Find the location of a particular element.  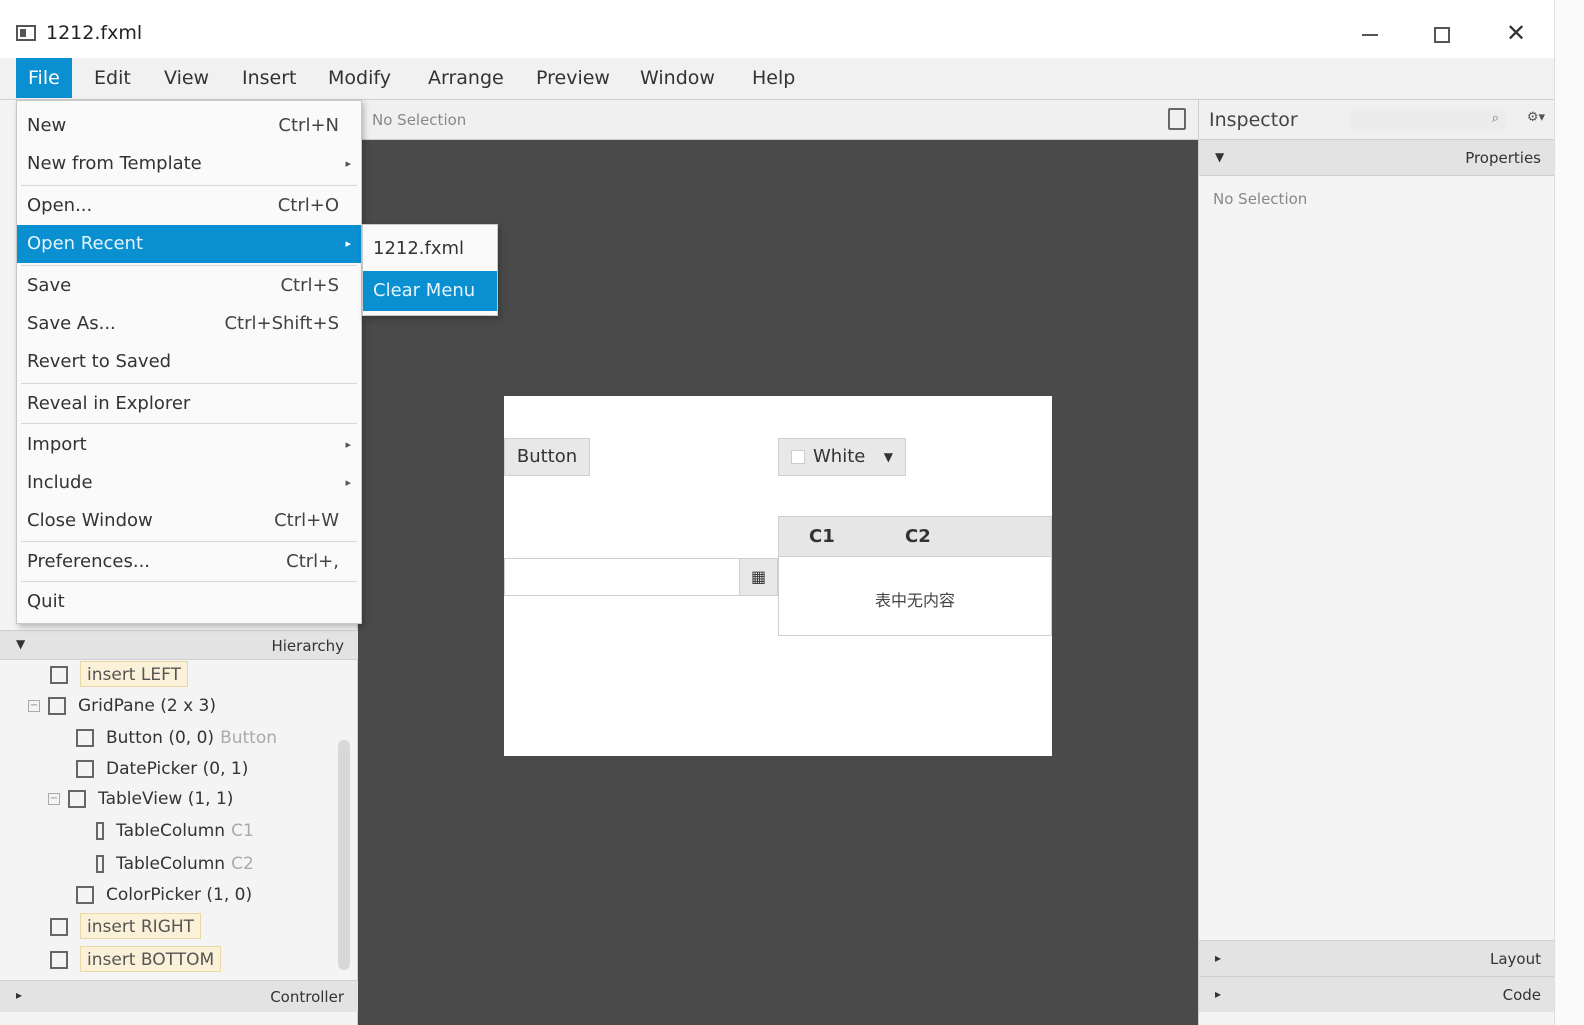

tree-row: insert LEFT is located at coordinates (119, 675).